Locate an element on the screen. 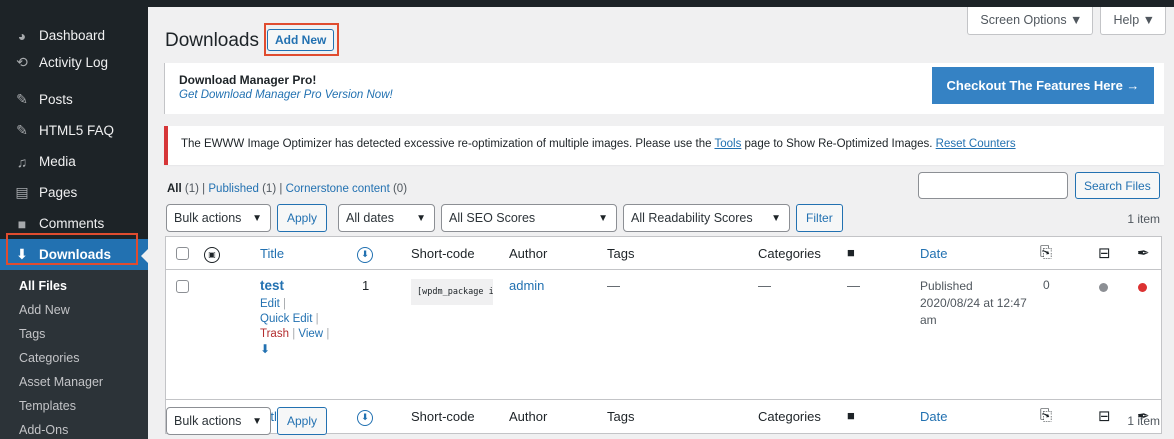  row-checkbox is located at coordinates (182, 286).